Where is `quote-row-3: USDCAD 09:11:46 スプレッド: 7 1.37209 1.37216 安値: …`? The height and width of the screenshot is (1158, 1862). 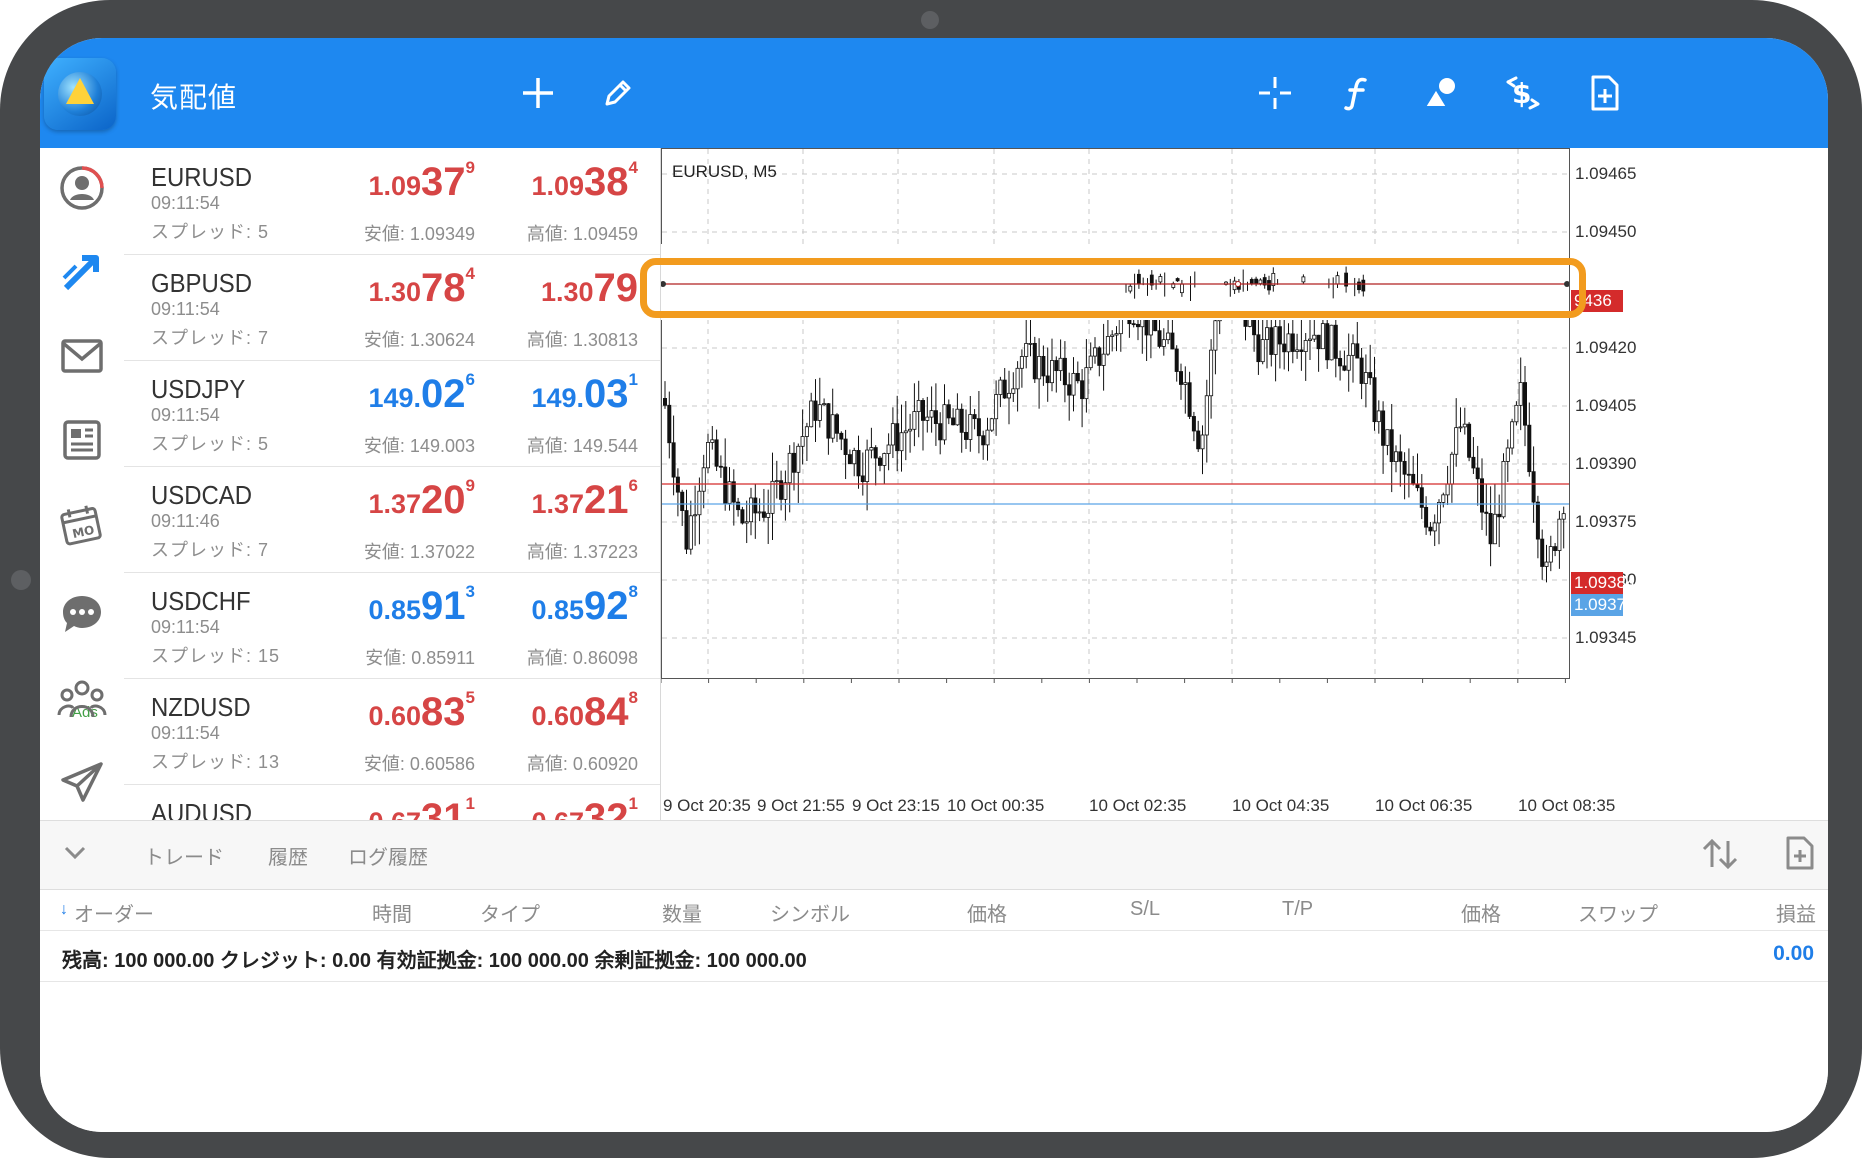 quote-row-3: USDCAD 09:11:46 スプレッド: 7 1.37209 1.37216 安値: … is located at coordinates (392, 519).